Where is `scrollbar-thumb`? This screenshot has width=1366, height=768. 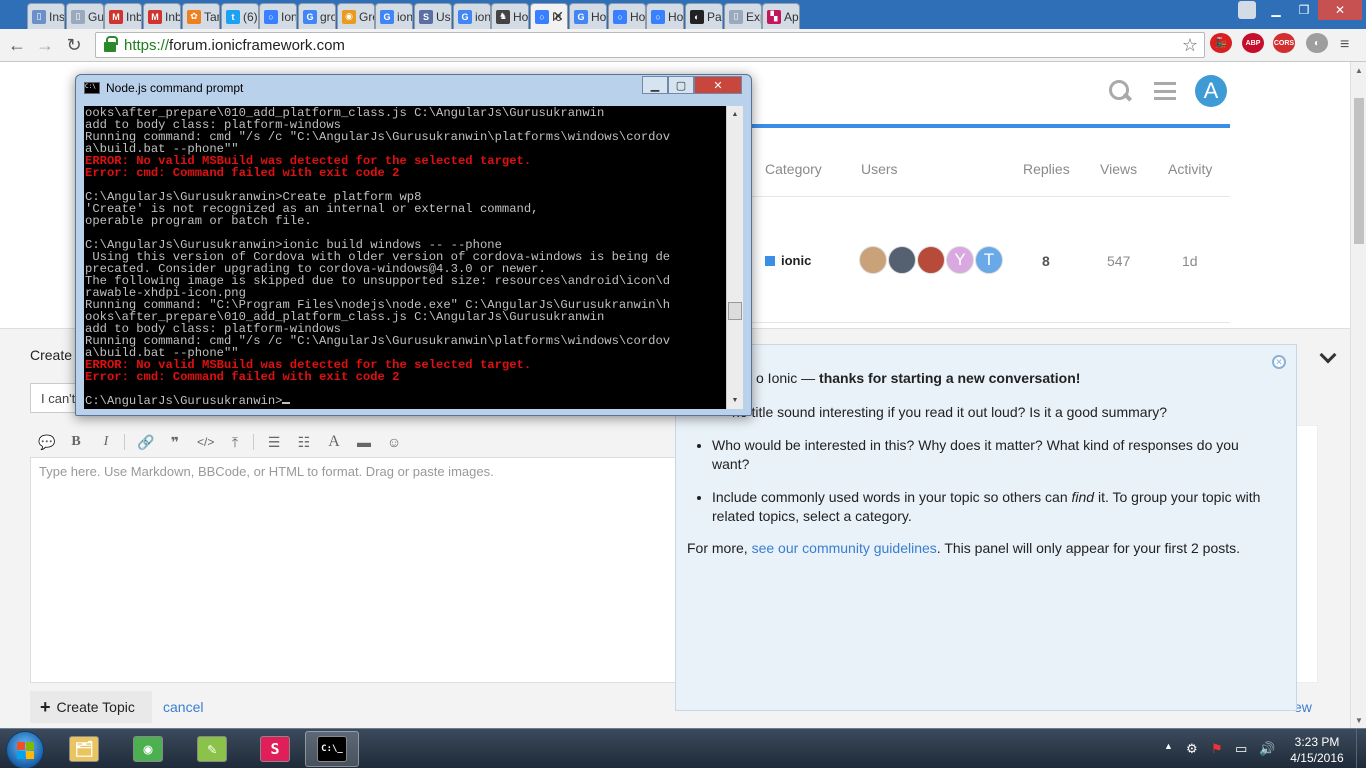 scrollbar-thumb is located at coordinates (1359, 171).